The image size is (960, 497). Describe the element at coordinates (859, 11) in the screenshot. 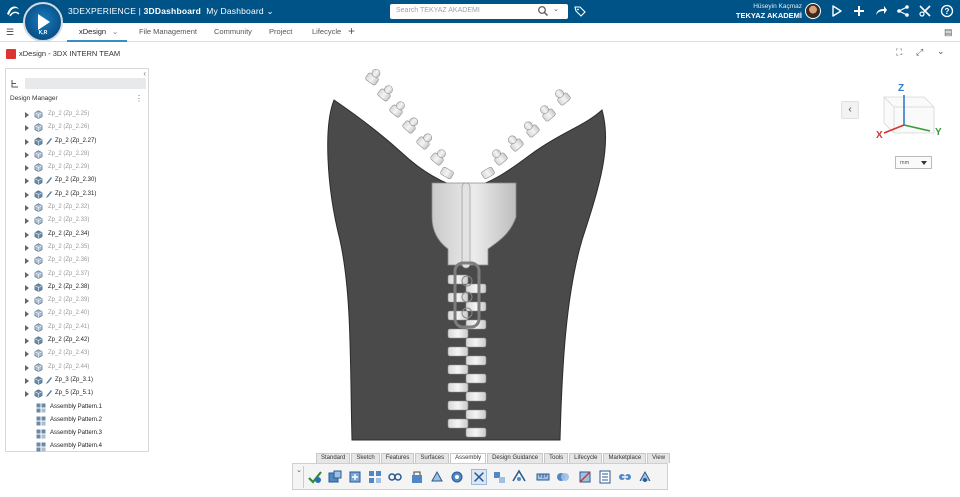

I see `add-icon` at that location.